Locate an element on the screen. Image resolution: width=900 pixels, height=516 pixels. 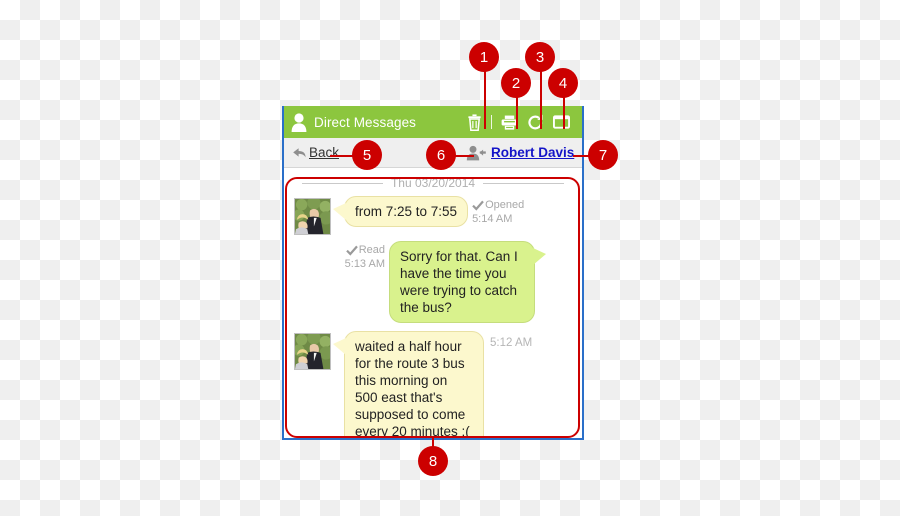
message-row: from 7:25 to 7:55 Opened 5:14 AM is located at coordinates (433, 213).